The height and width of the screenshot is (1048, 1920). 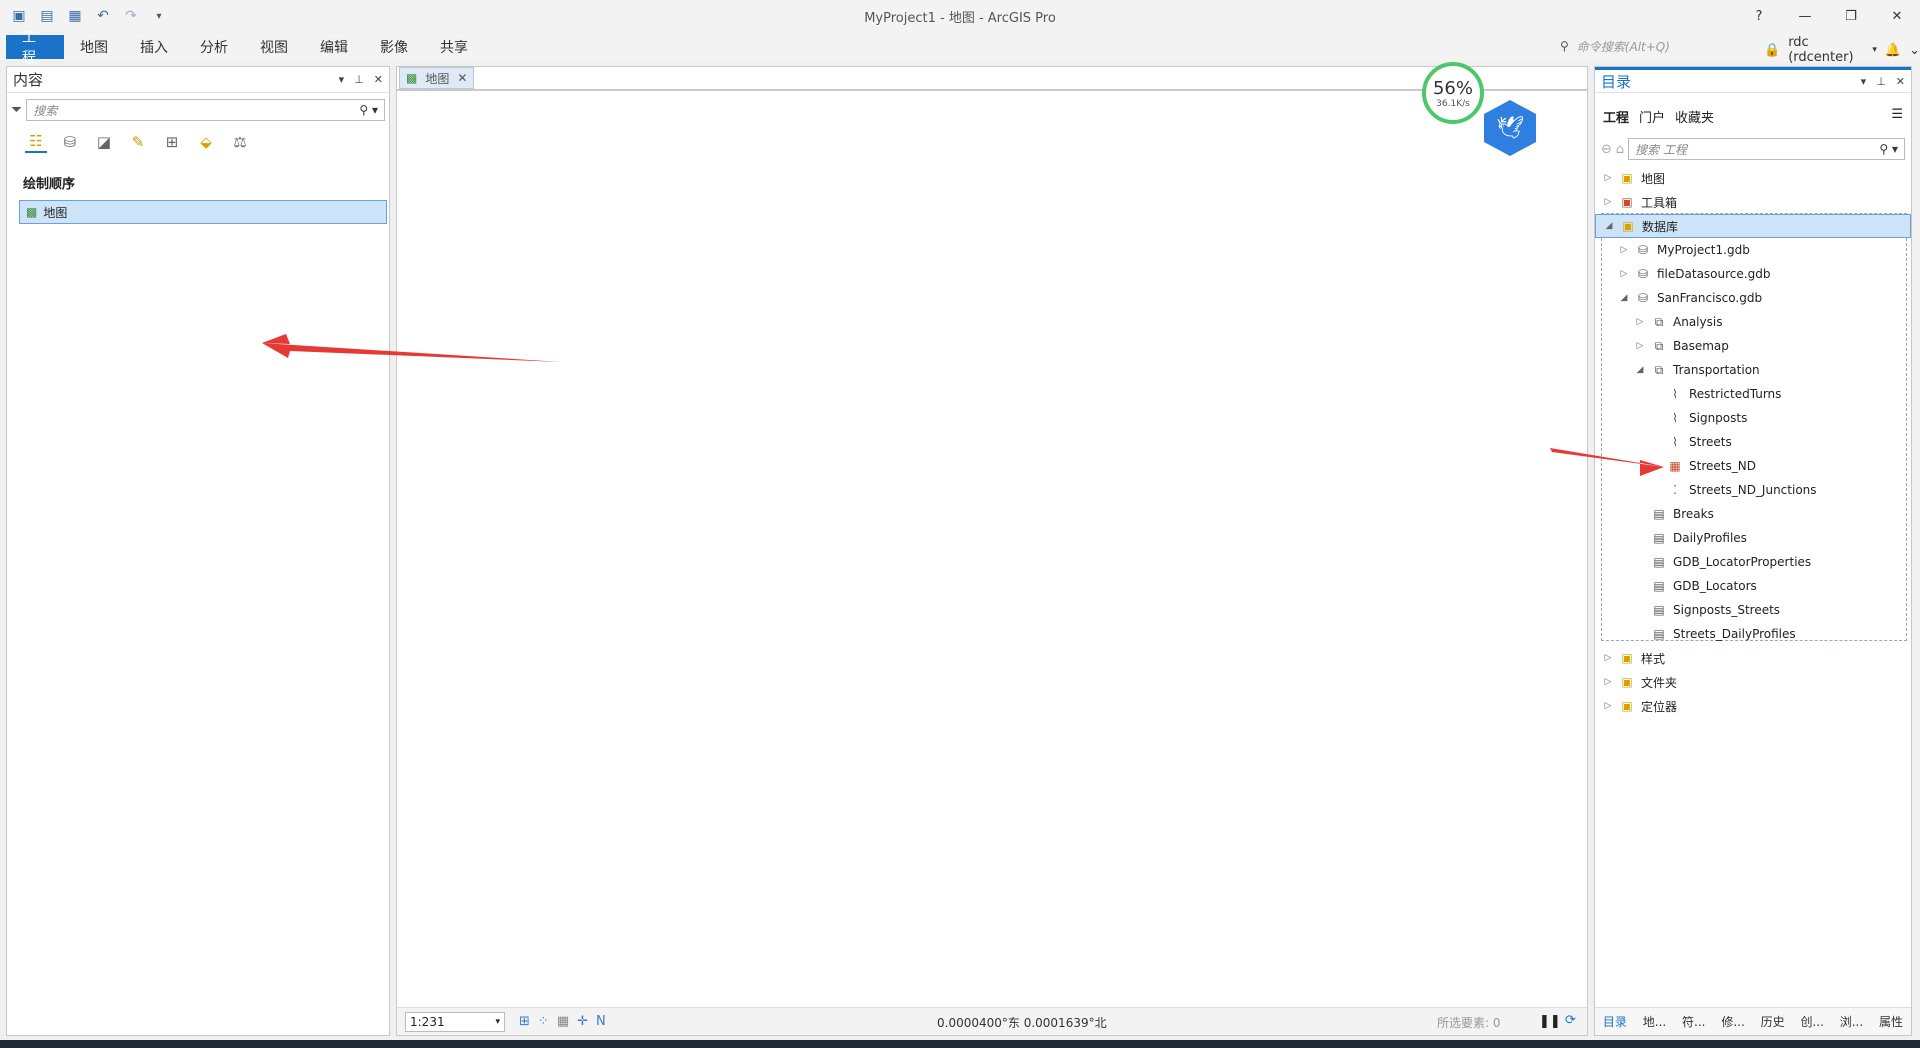 I want to click on tree-node: ⁚ Streets_ND_Junctions, so click(x=1753, y=490).